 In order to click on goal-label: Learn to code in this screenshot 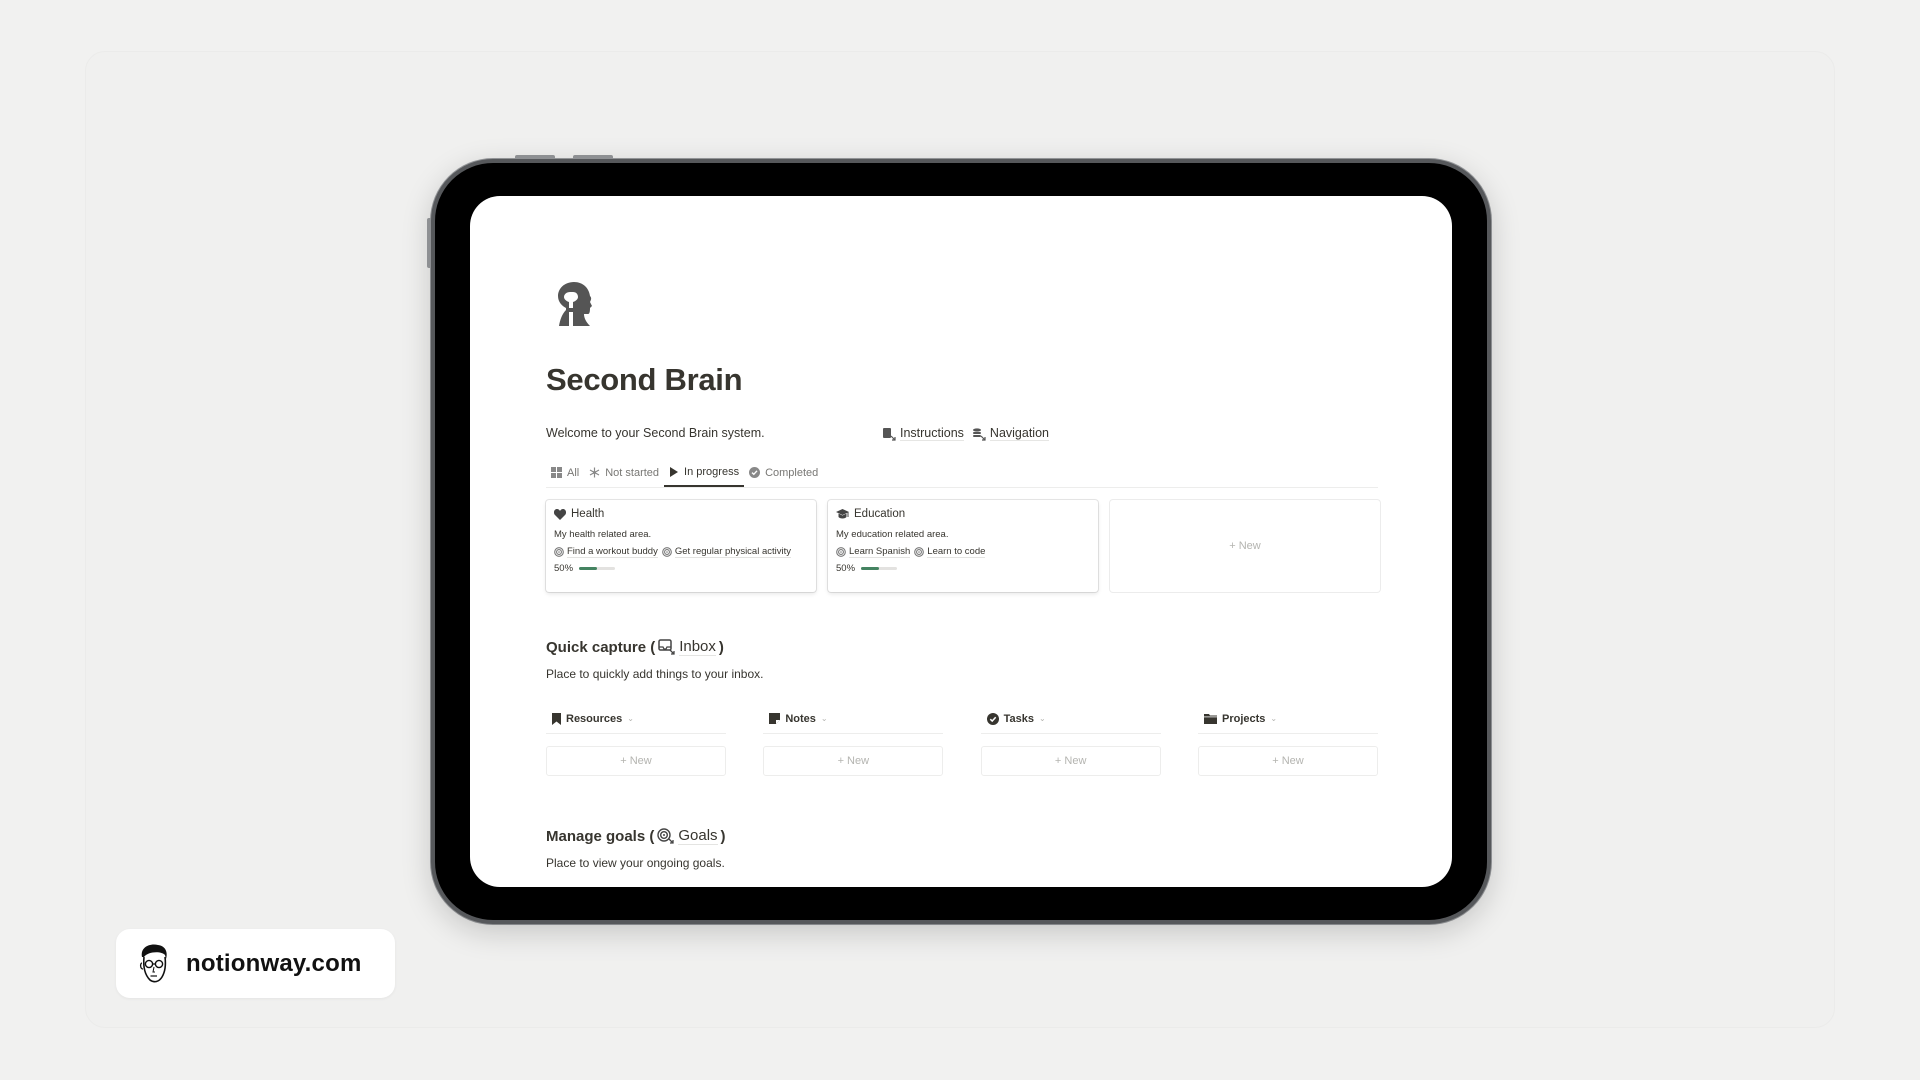, I will do `click(956, 552)`.